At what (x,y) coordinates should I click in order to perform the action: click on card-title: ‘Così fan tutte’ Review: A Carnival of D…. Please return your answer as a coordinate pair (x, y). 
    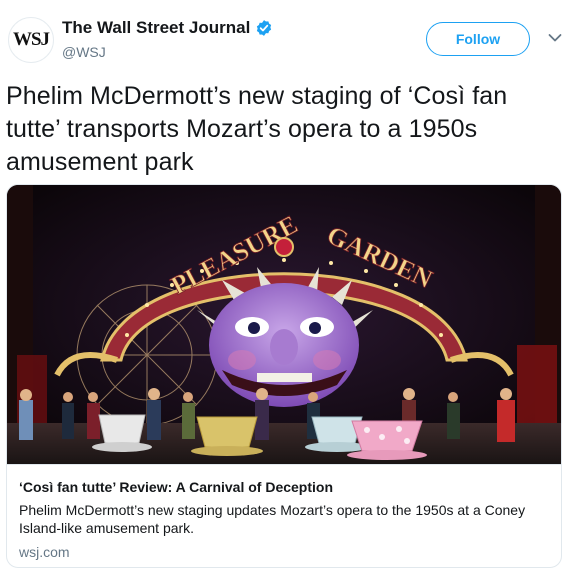
    Looking at the image, I should click on (176, 487).